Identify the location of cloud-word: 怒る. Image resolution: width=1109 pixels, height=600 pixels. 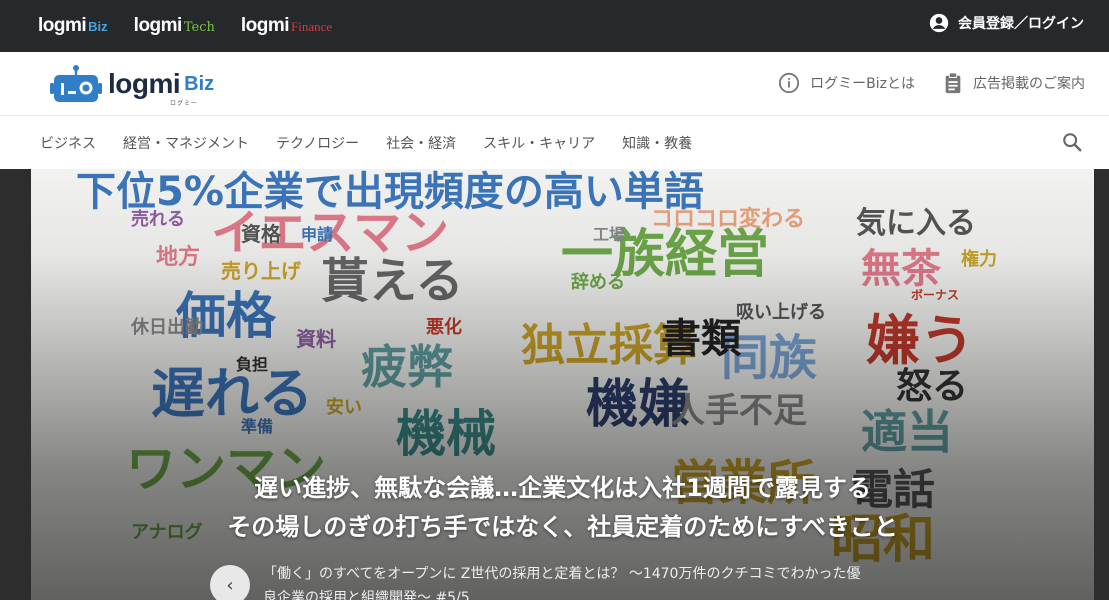
(932, 386).